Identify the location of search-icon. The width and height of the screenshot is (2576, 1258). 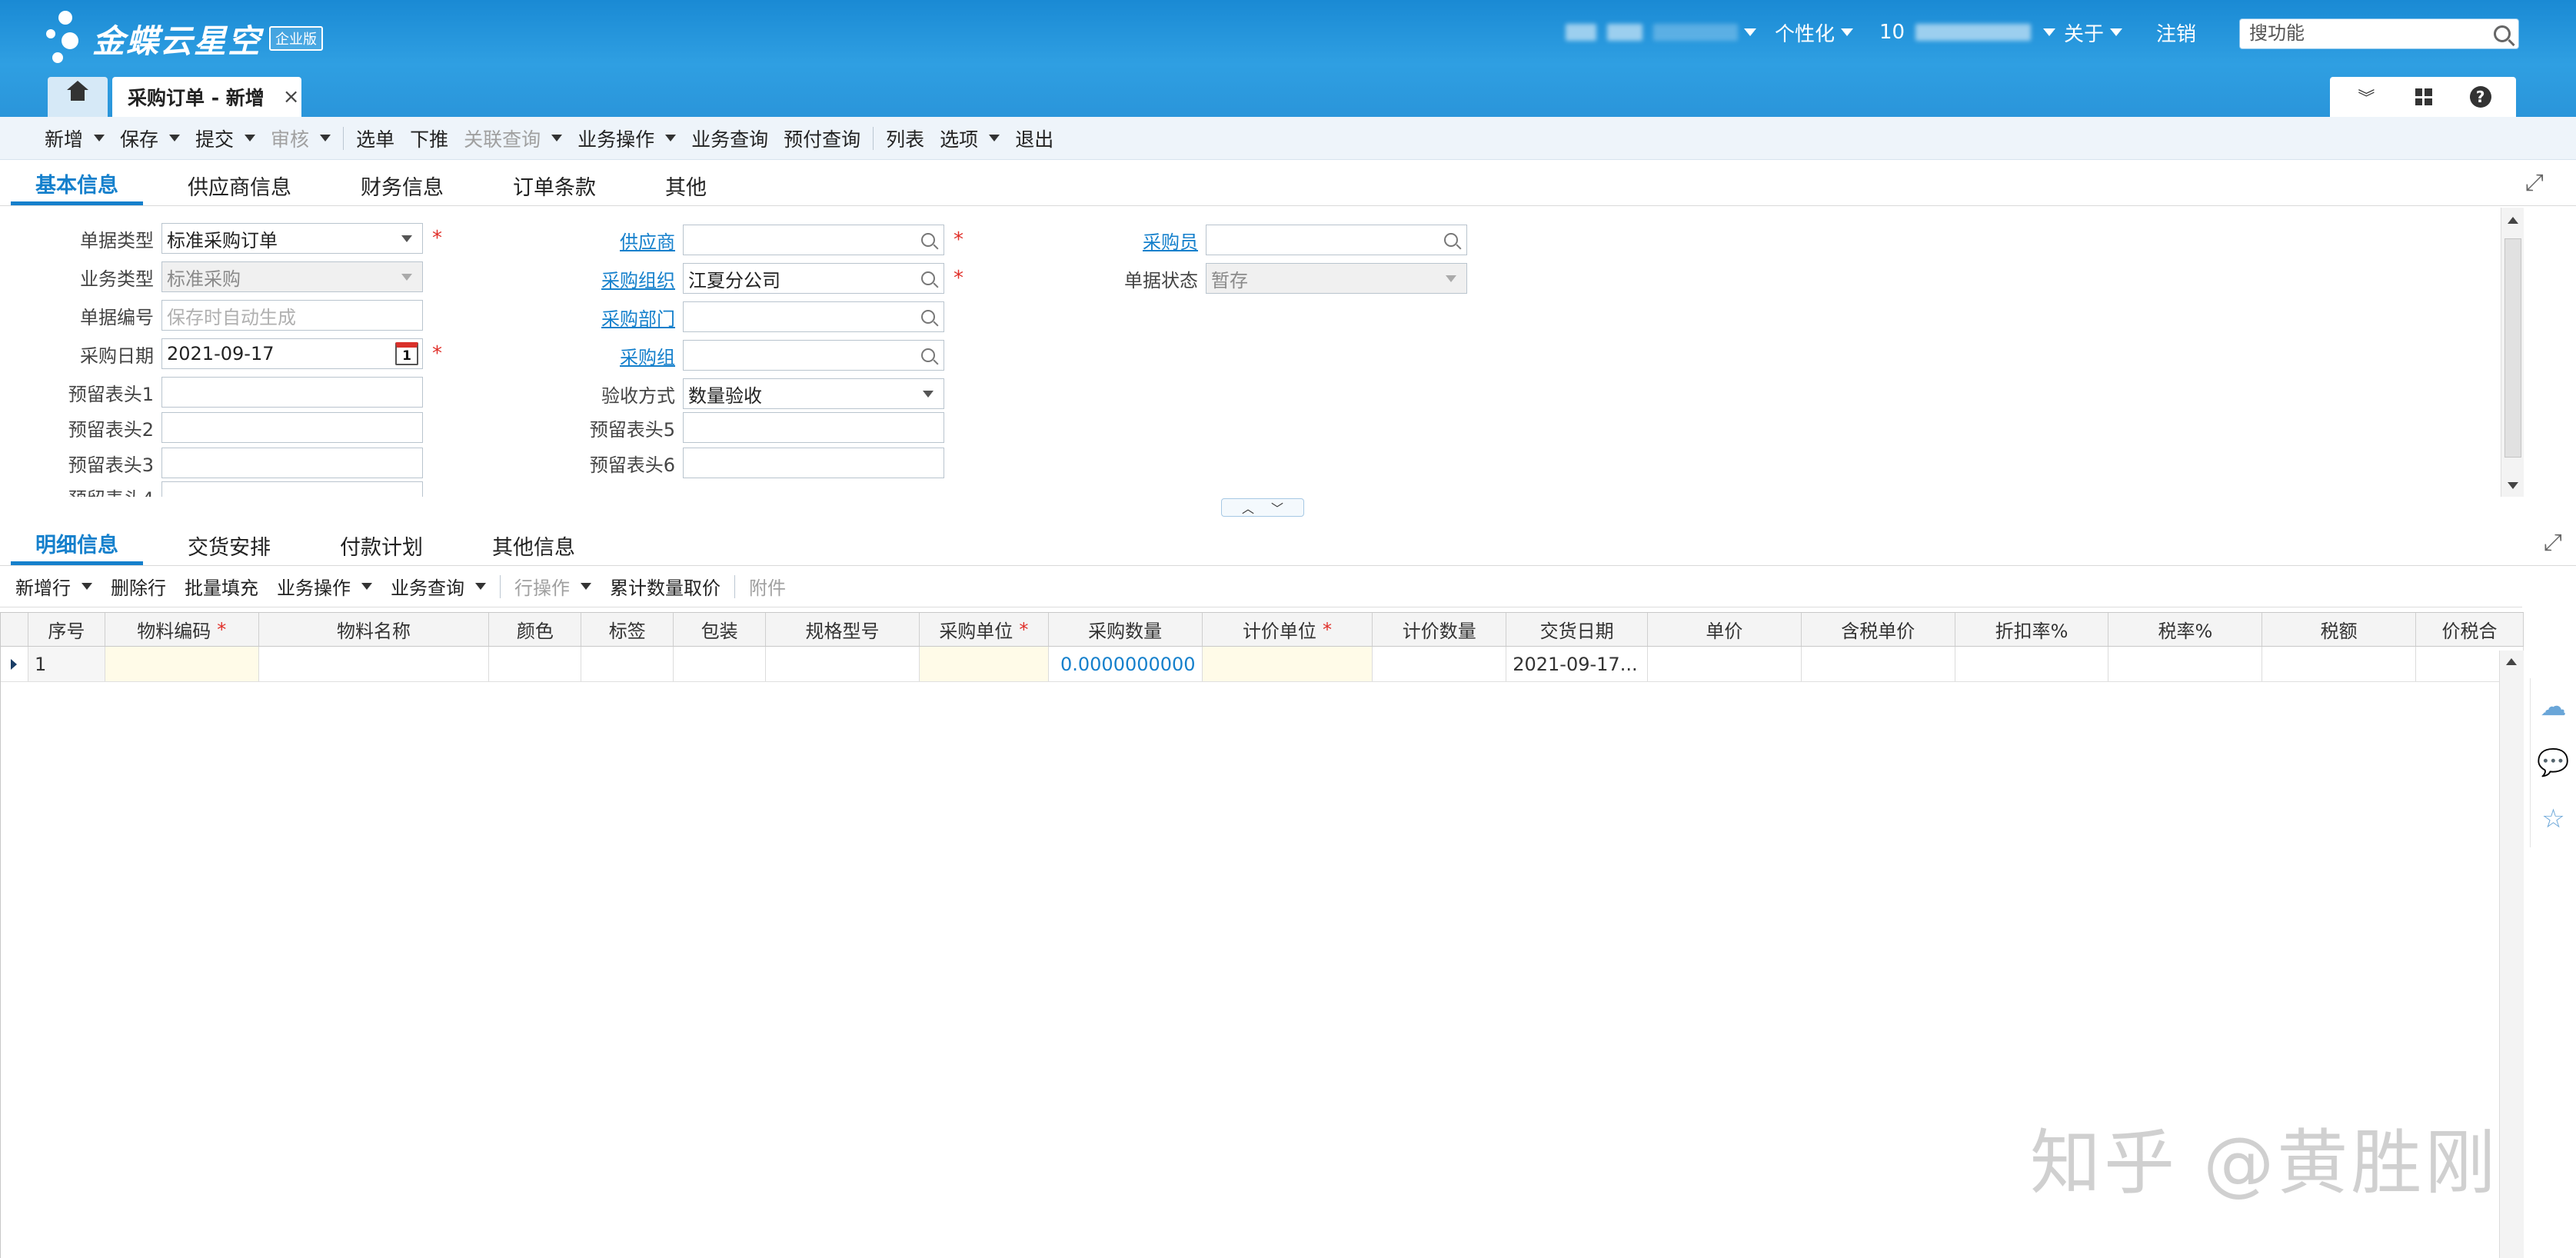
(2502, 33).